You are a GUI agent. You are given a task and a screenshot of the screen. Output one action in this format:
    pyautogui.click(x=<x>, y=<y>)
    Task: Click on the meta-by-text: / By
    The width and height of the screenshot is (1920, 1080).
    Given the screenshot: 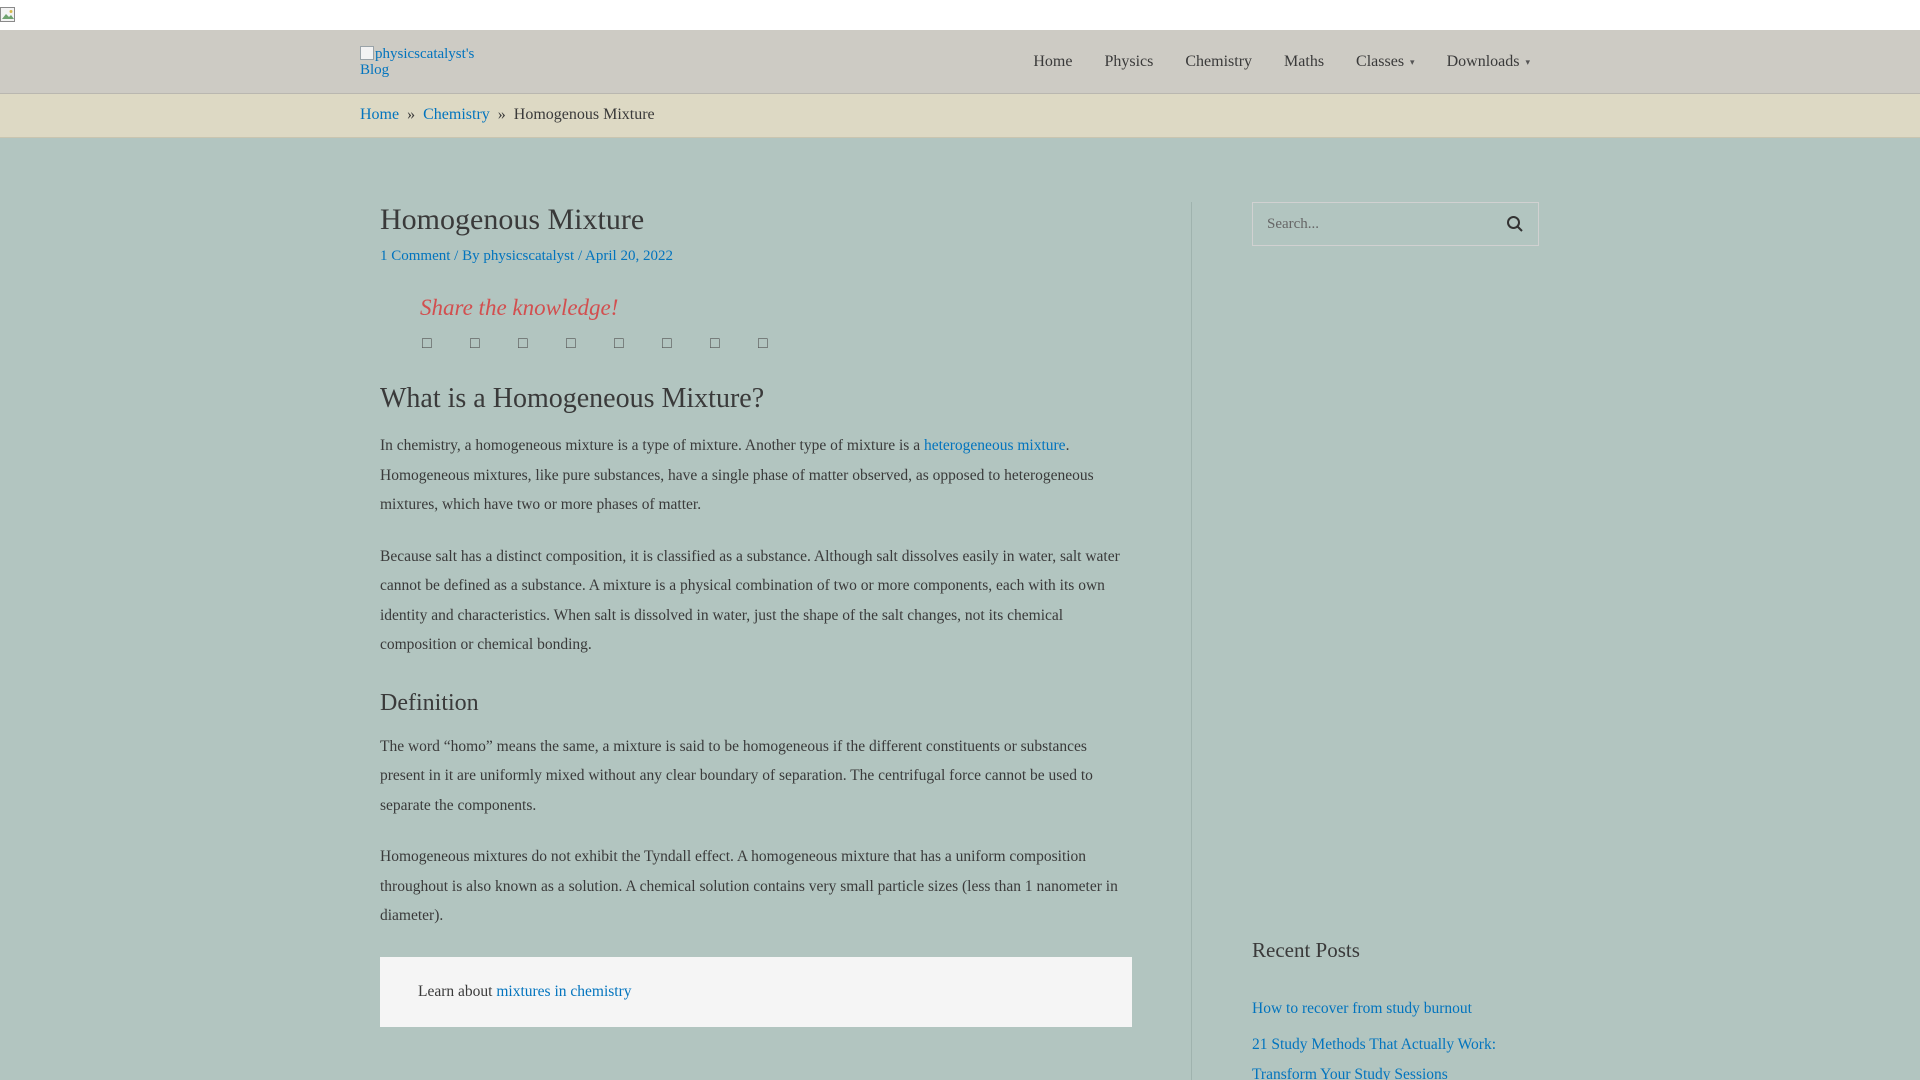 What is the action you would take?
    pyautogui.click(x=467, y=256)
    